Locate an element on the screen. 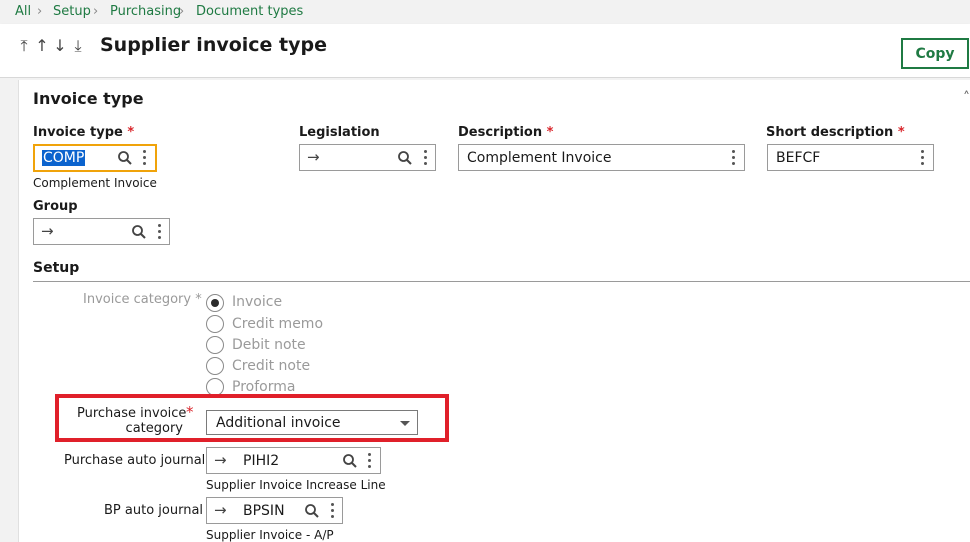 This screenshot has width=970, height=542. invoice-type-label: Invoice type * is located at coordinates (84, 132).